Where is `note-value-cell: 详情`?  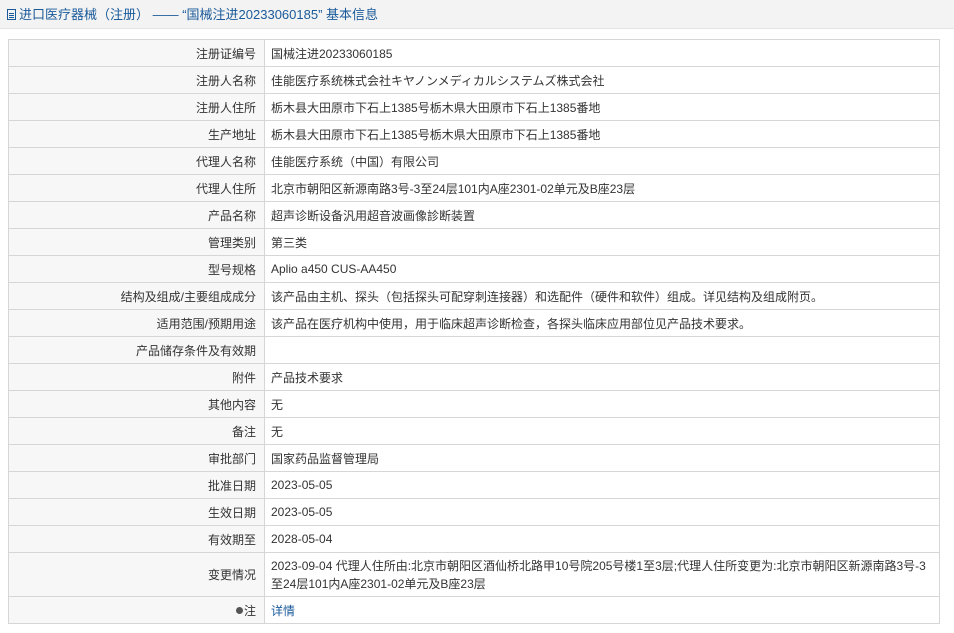
note-value-cell: 详情 is located at coordinates (602, 610).